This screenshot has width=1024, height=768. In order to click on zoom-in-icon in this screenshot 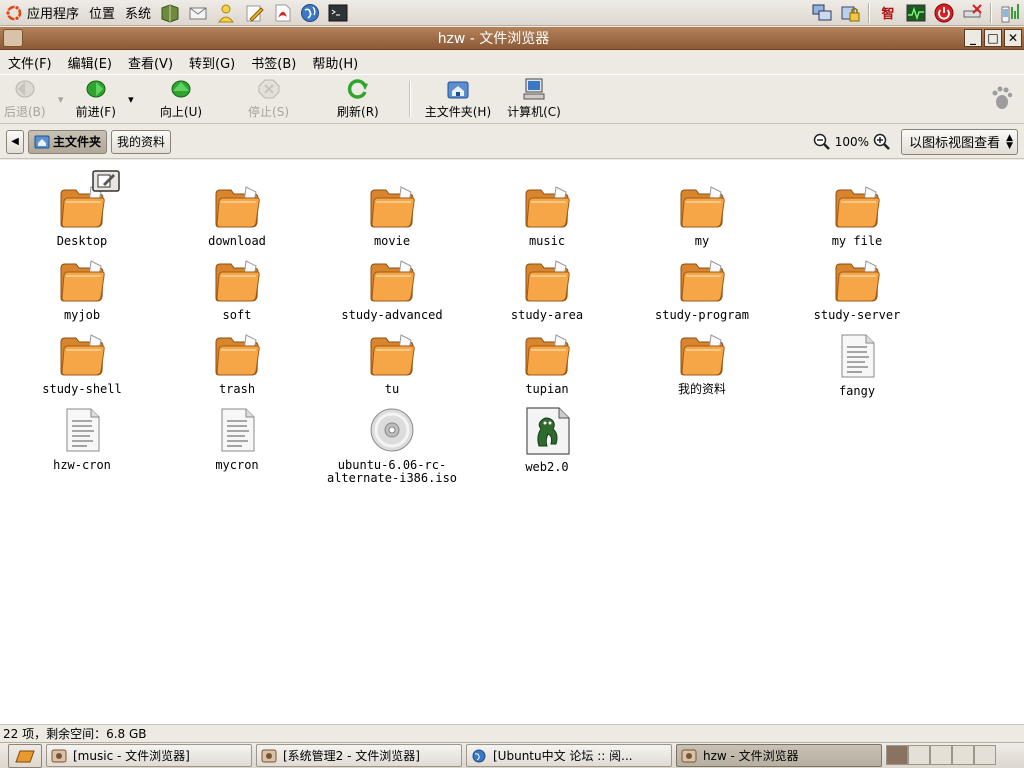, I will do `click(882, 142)`.